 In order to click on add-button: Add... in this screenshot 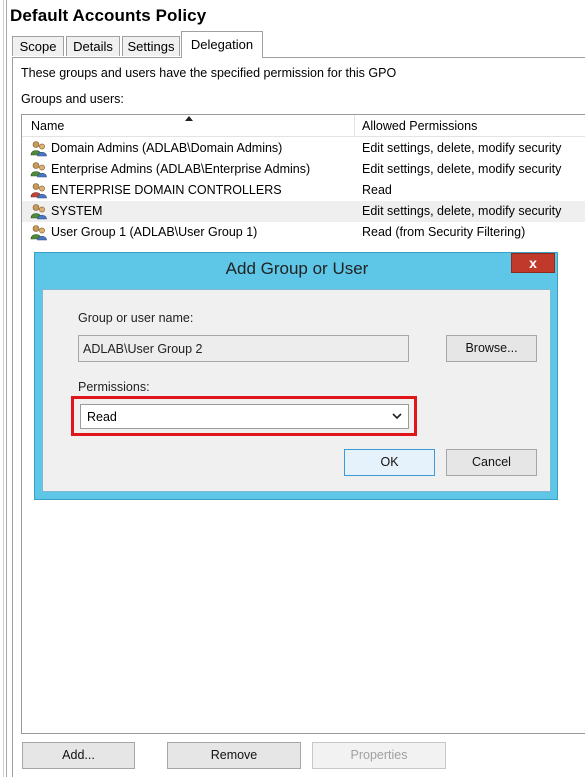, I will do `click(78, 755)`.